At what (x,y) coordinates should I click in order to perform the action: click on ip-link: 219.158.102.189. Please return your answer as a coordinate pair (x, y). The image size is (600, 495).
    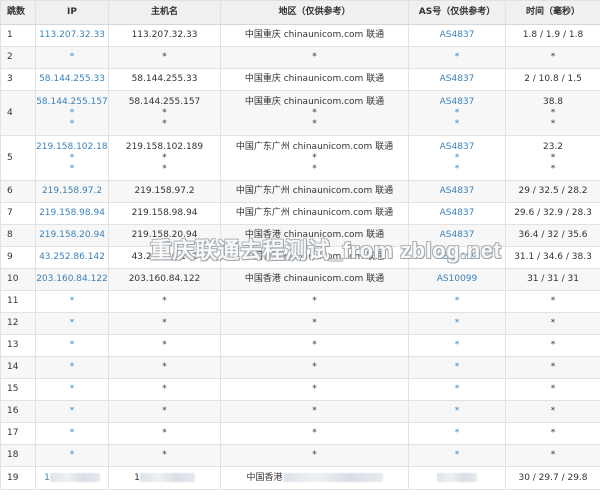
    Looking at the image, I should click on (72, 147).